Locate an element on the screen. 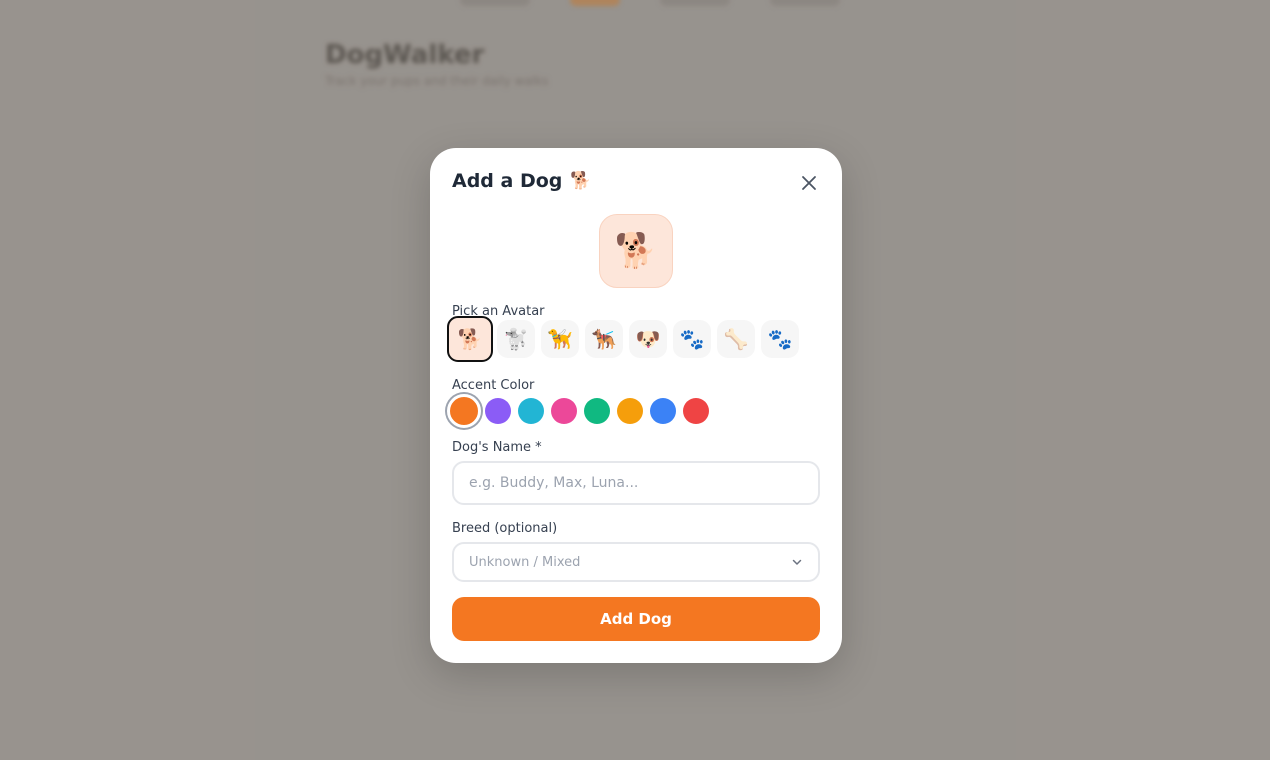 This screenshot has height=760, width=1270. breed-label: Breed (optional) is located at coordinates (505, 528).